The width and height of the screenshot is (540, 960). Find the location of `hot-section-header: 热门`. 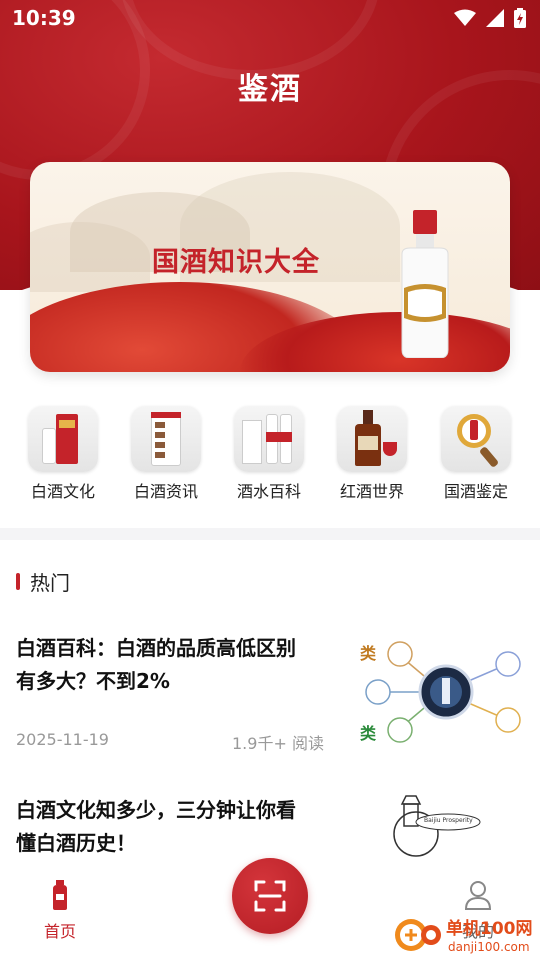

hot-section-header: 热门 is located at coordinates (43, 581).